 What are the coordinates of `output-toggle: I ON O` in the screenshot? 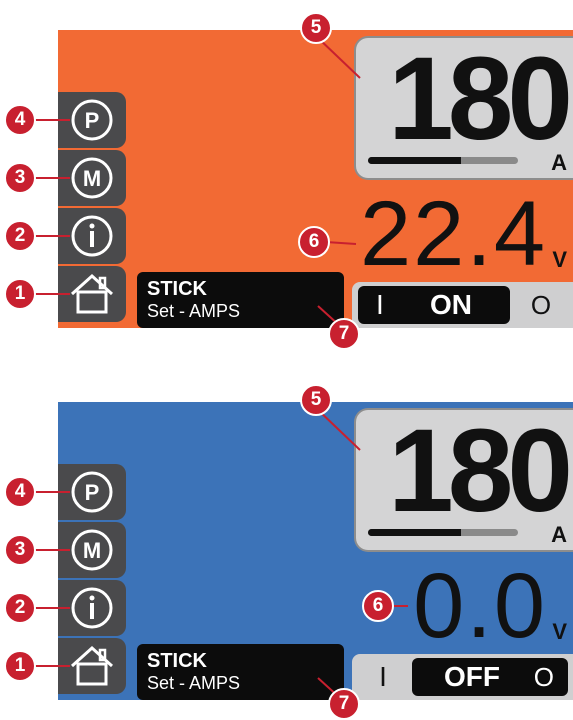 It's located at (462, 305).